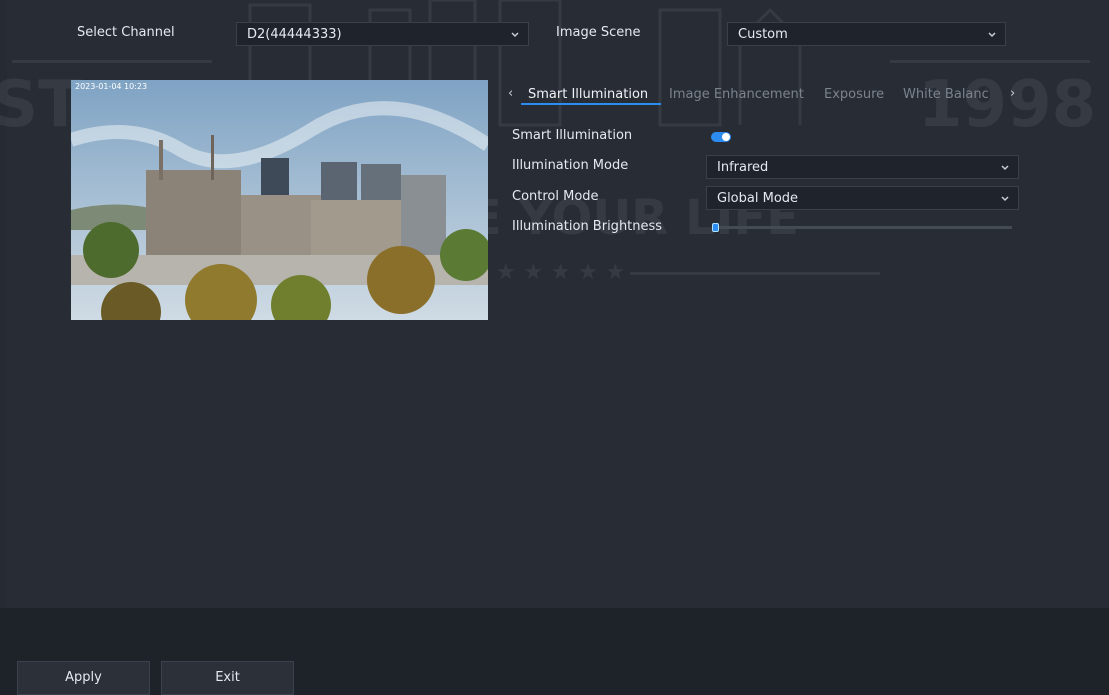  I want to click on brightness-slider-handle, so click(715, 227).